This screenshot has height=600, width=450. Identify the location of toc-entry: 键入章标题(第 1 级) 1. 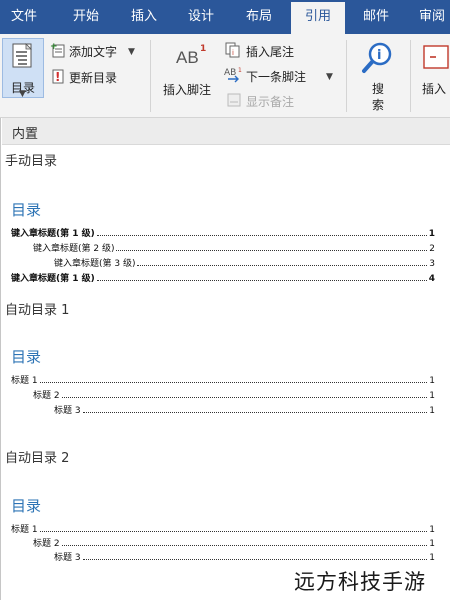
(223, 234).